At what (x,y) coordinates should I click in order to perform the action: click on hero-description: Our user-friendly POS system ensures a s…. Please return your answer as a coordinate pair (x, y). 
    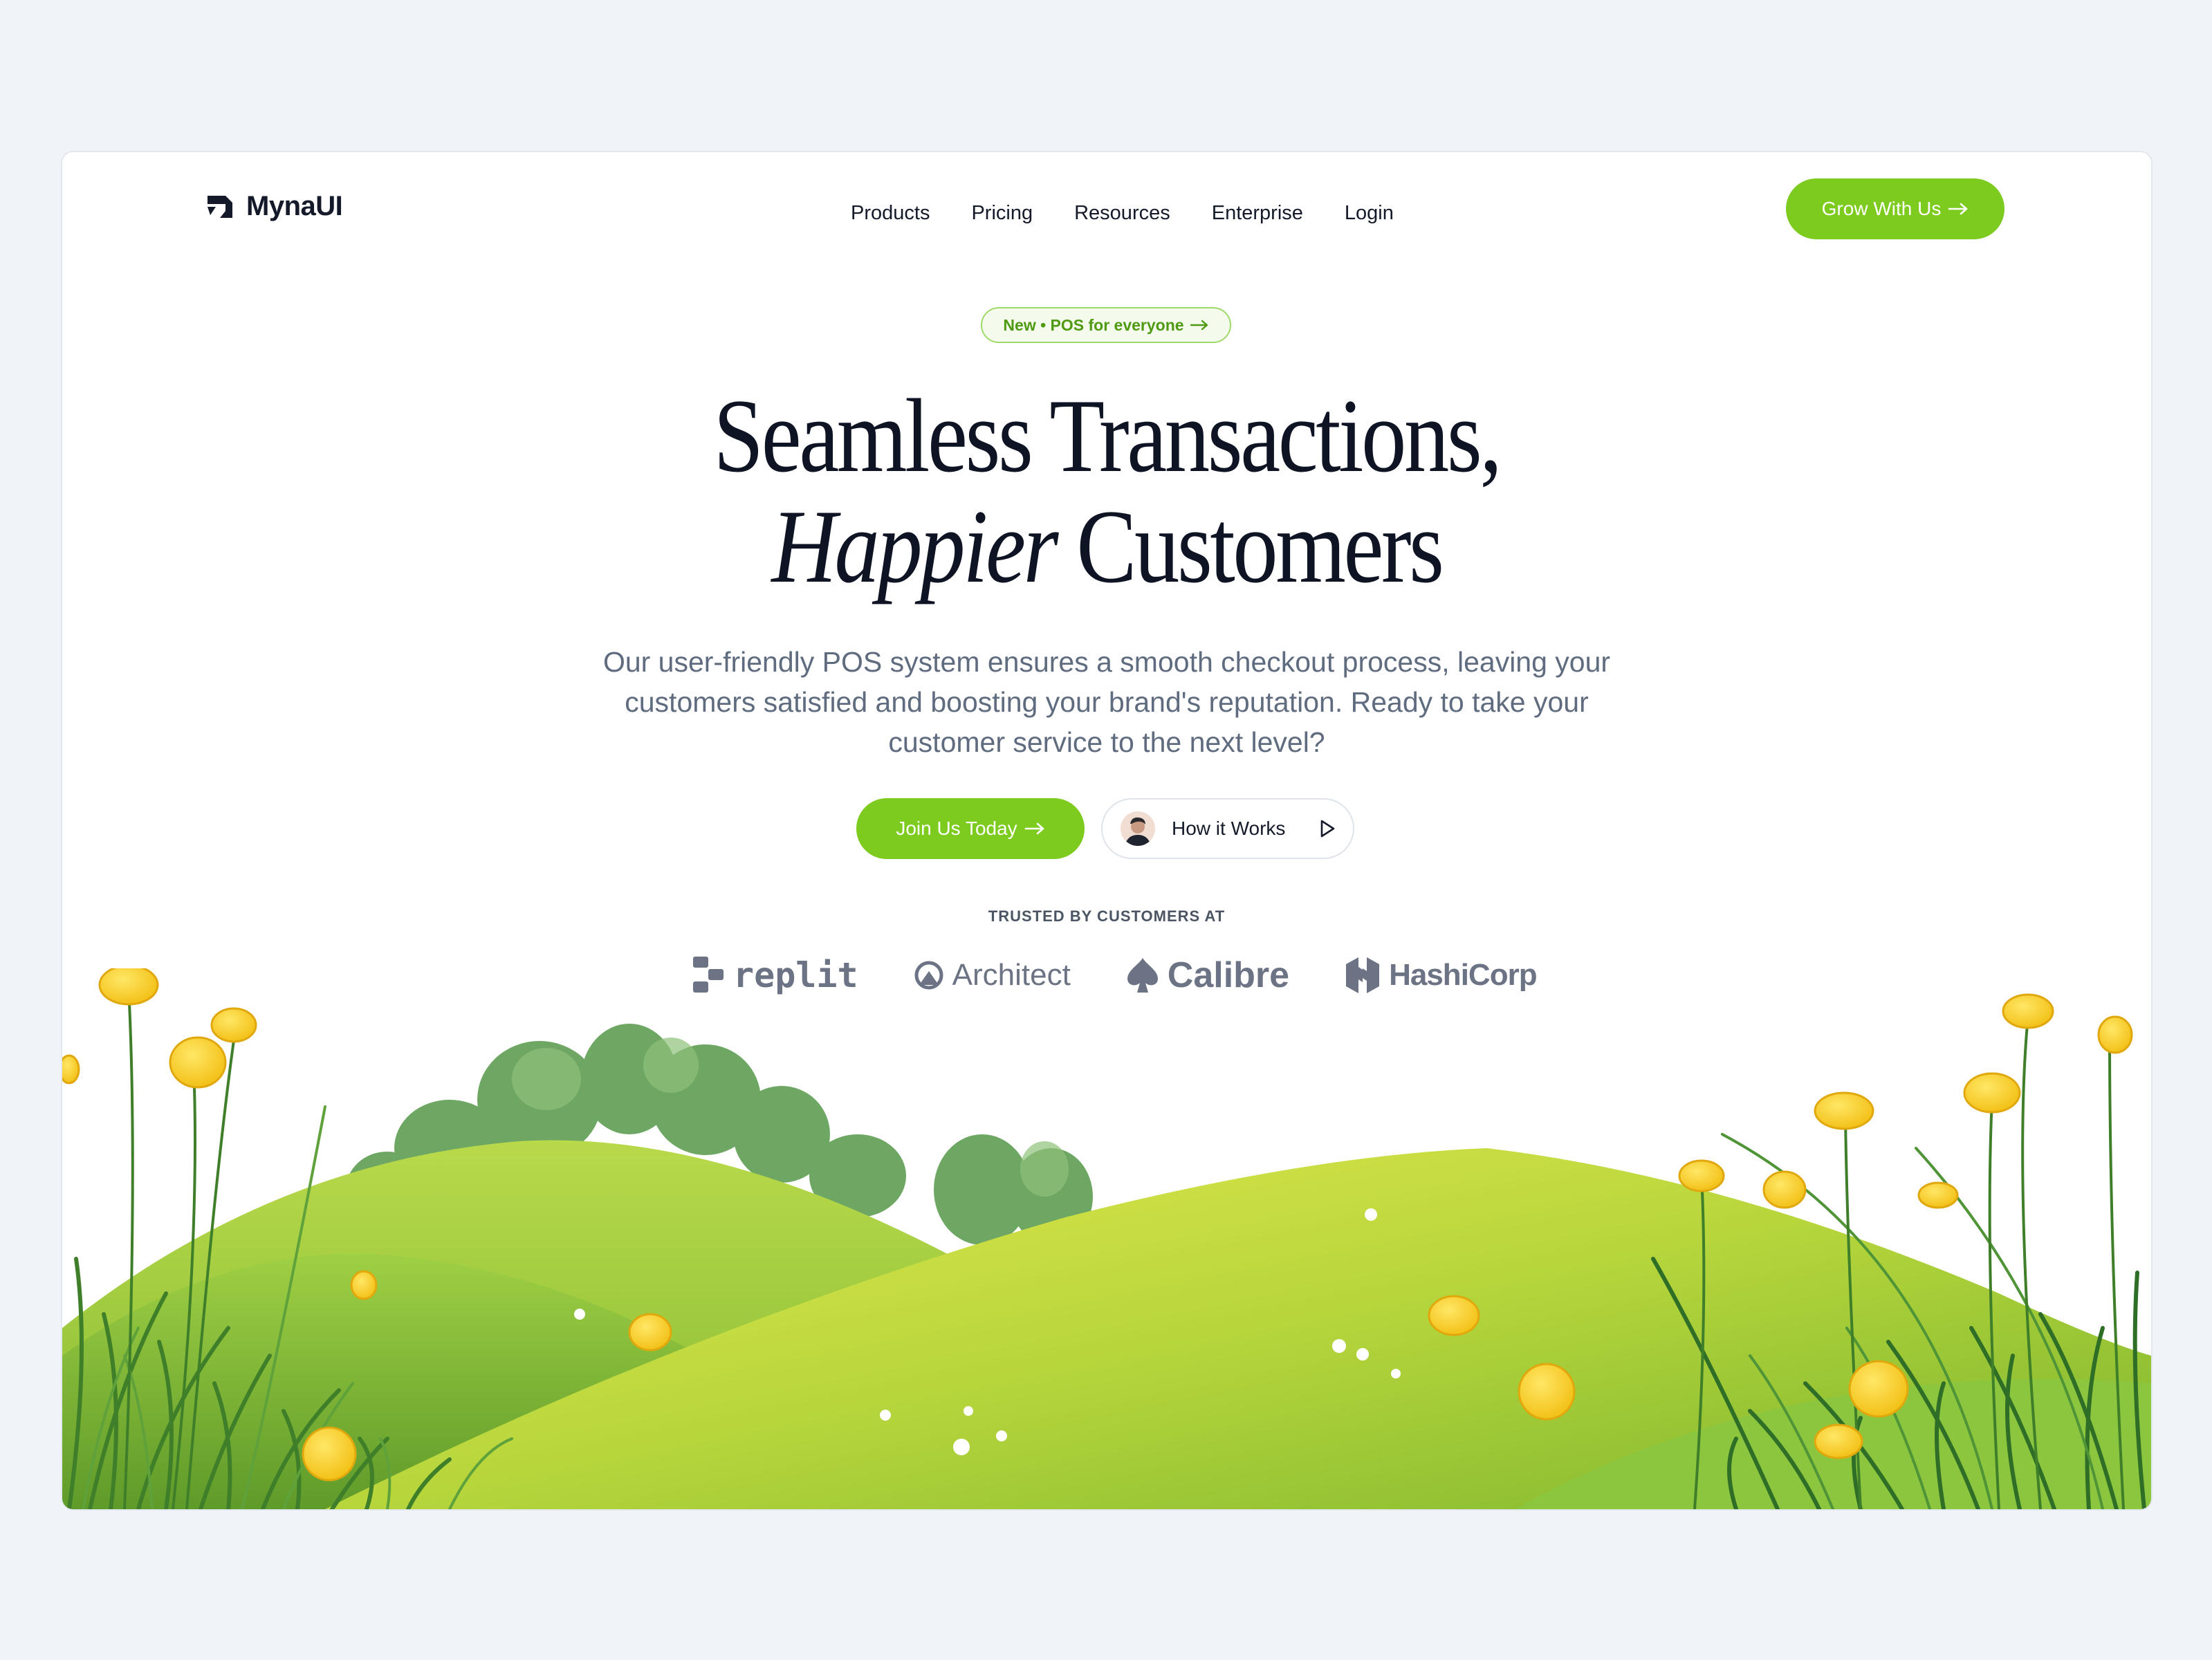
    Looking at the image, I should click on (1106, 702).